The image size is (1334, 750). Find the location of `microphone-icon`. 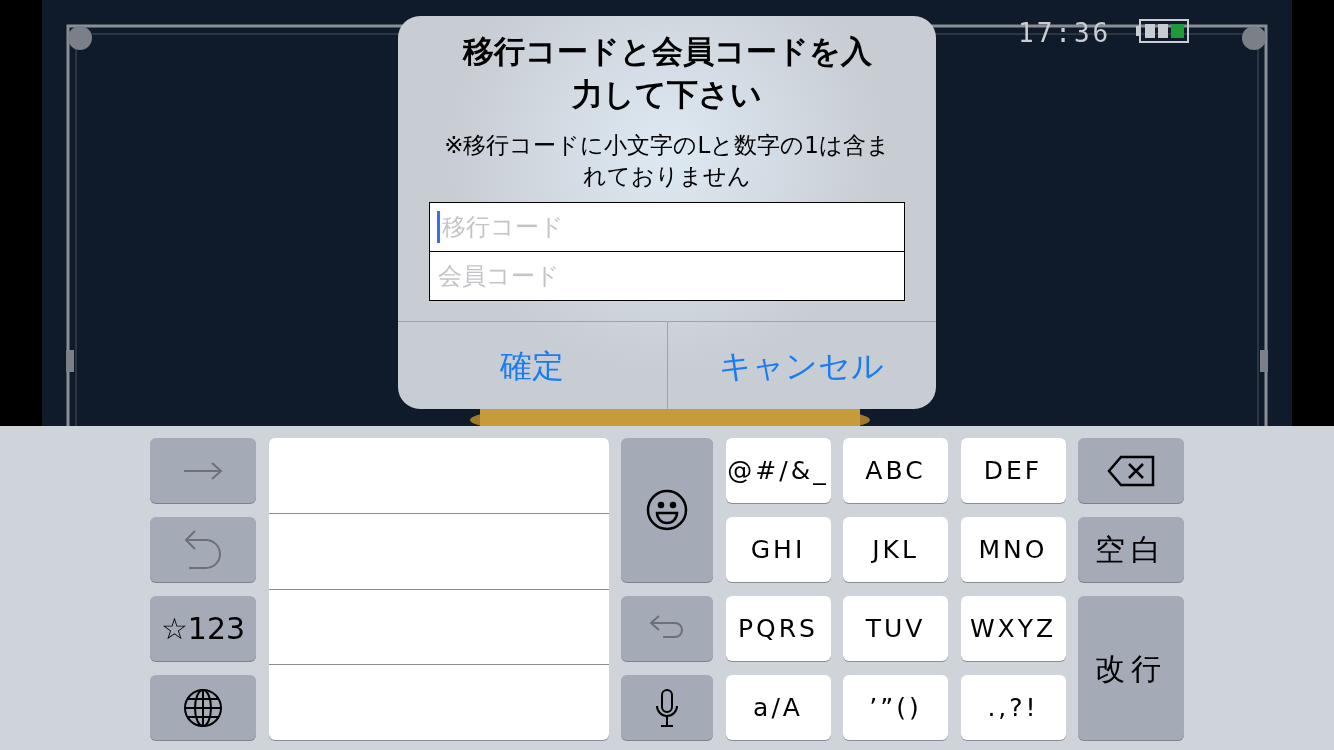

microphone-icon is located at coordinates (667, 707).